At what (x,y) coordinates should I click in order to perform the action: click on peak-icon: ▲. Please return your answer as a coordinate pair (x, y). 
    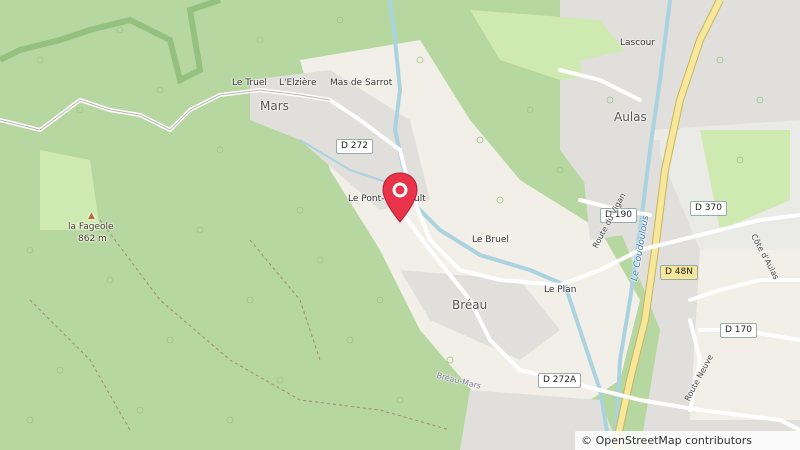
    Looking at the image, I should click on (91, 216).